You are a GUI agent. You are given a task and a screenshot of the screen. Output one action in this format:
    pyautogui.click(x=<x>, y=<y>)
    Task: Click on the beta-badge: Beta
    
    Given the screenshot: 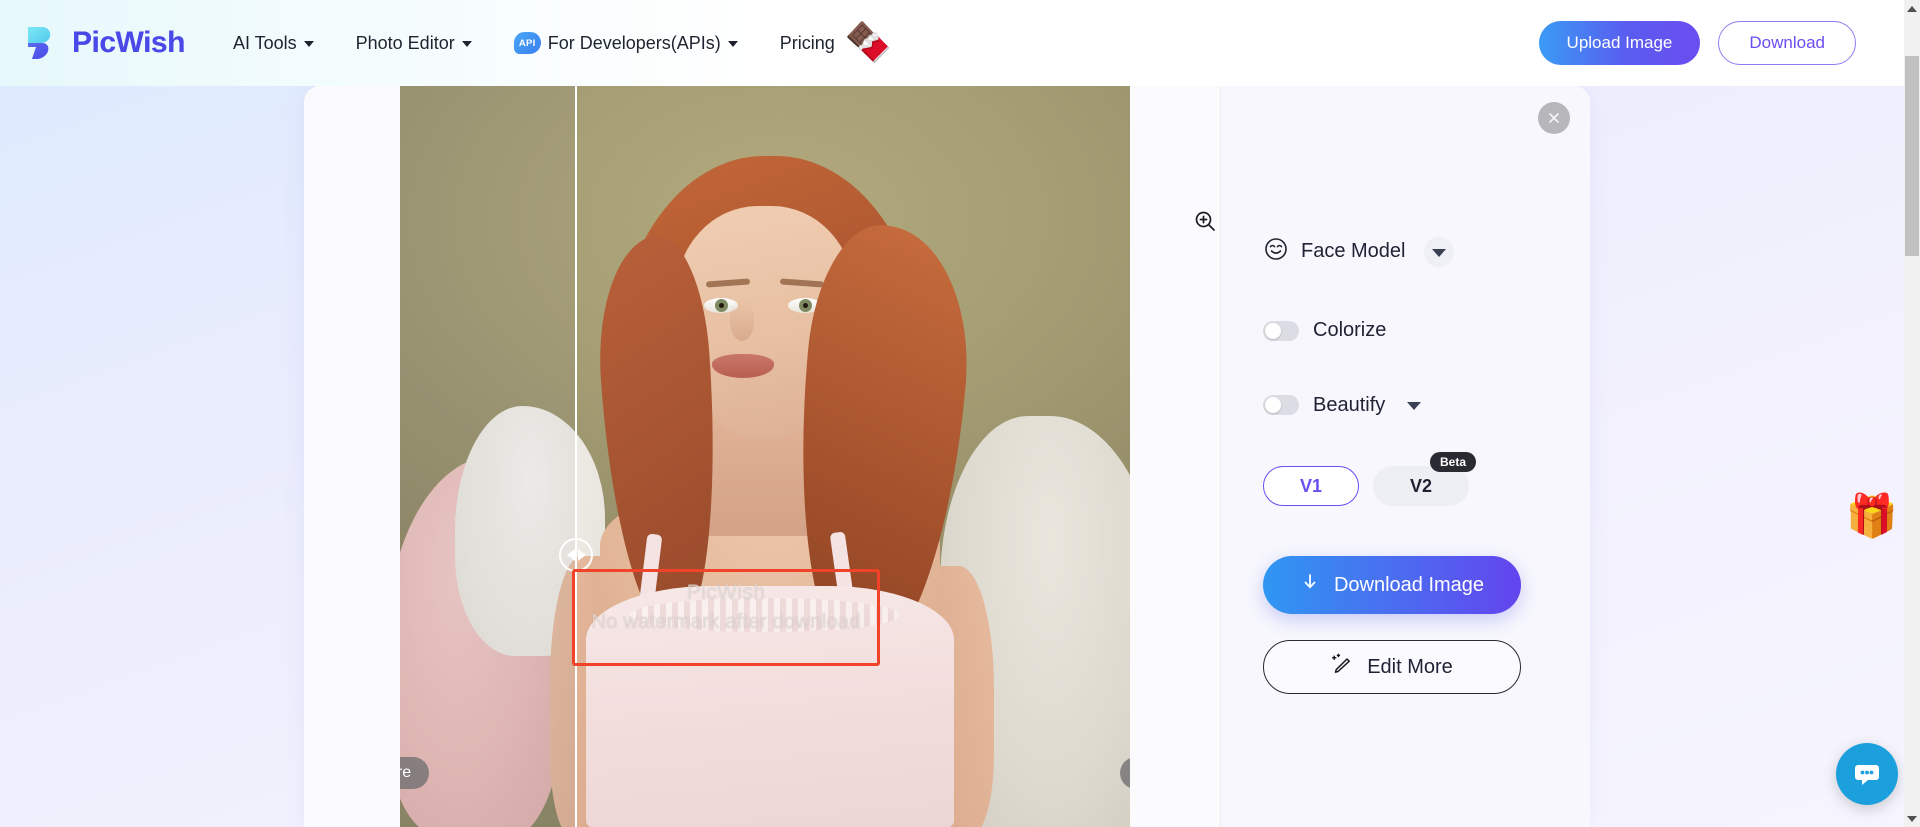 What is the action you would take?
    pyautogui.click(x=1452, y=462)
    